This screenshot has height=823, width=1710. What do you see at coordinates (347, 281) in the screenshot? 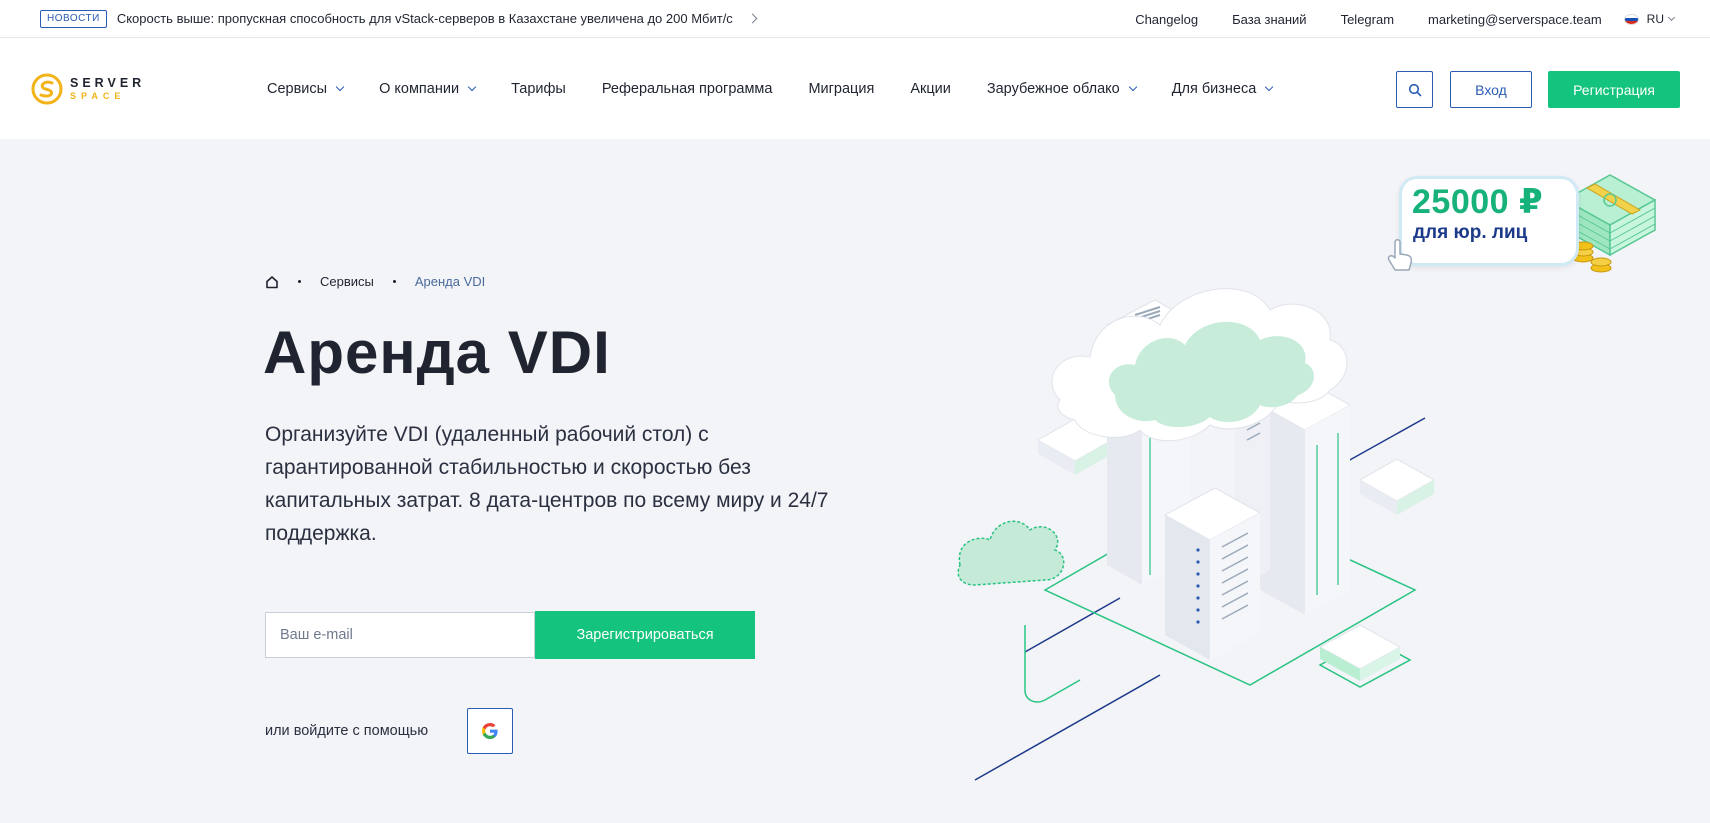
I see `breadcrumb-services: Сервисы` at bounding box center [347, 281].